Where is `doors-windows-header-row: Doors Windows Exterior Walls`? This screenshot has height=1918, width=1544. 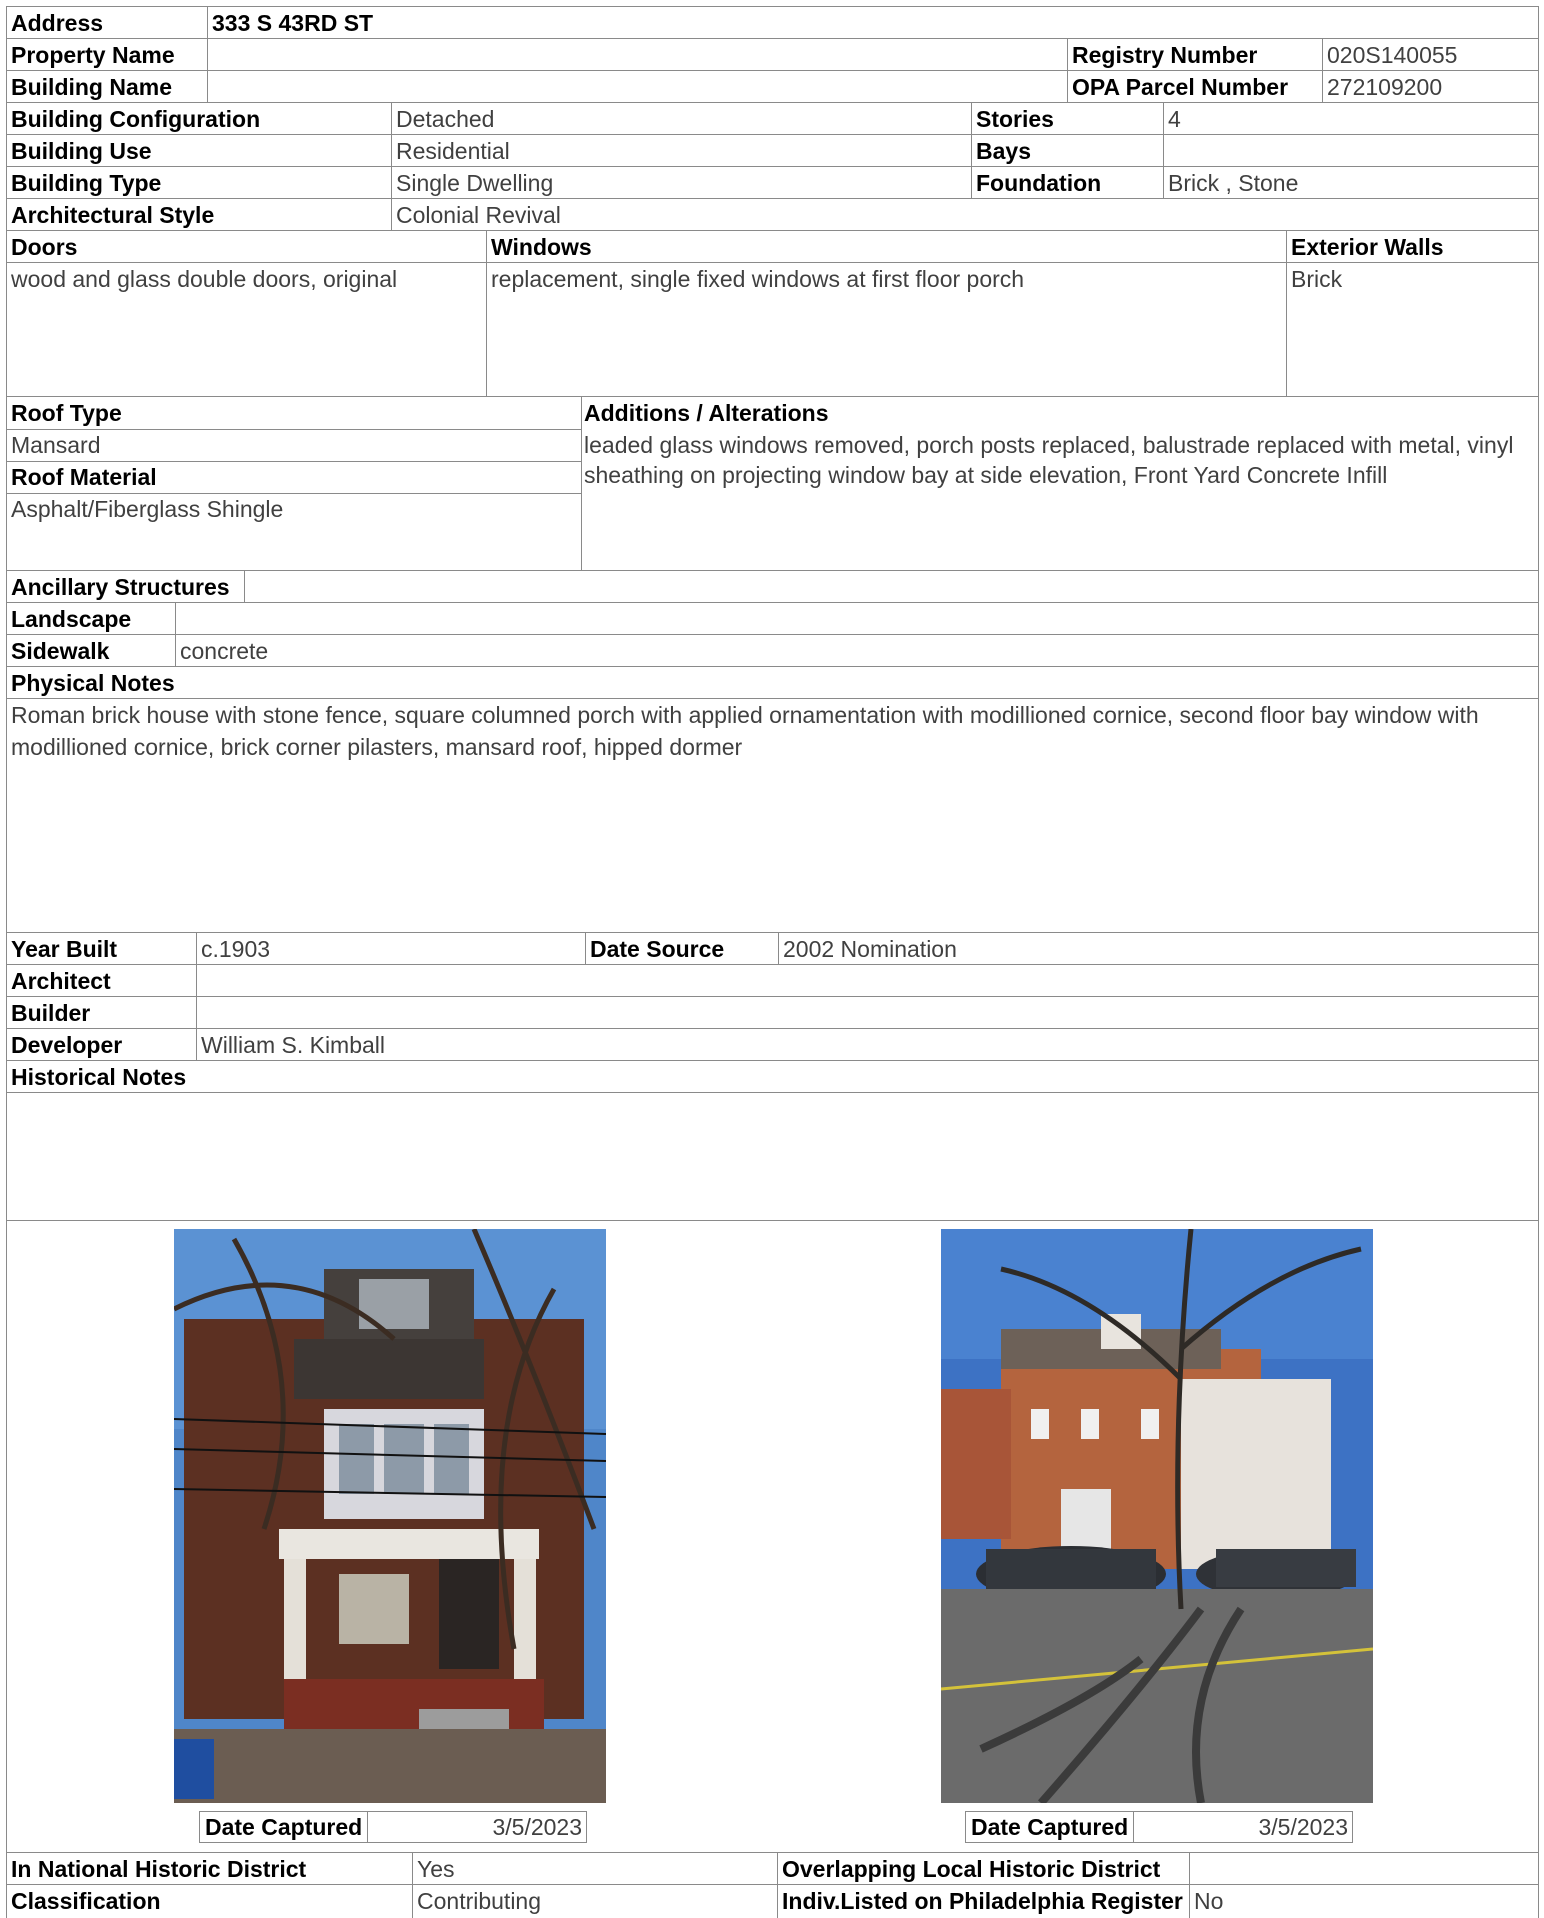 doors-windows-header-row: Doors Windows Exterior Walls is located at coordinates (772, 246).